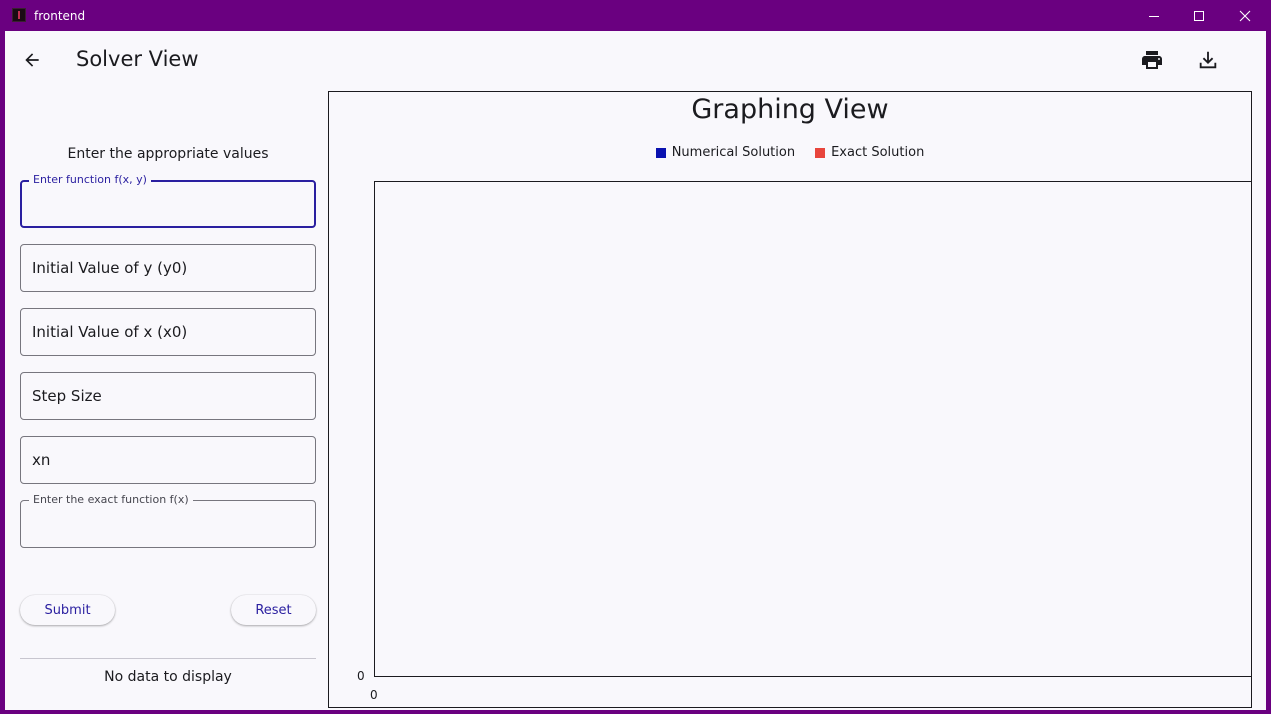 The height and width of the screenshot is (714, 1271). Describe the element at coordinates (790, 109) in the screenshot. I see `chart-title: Graphing View` at that location.